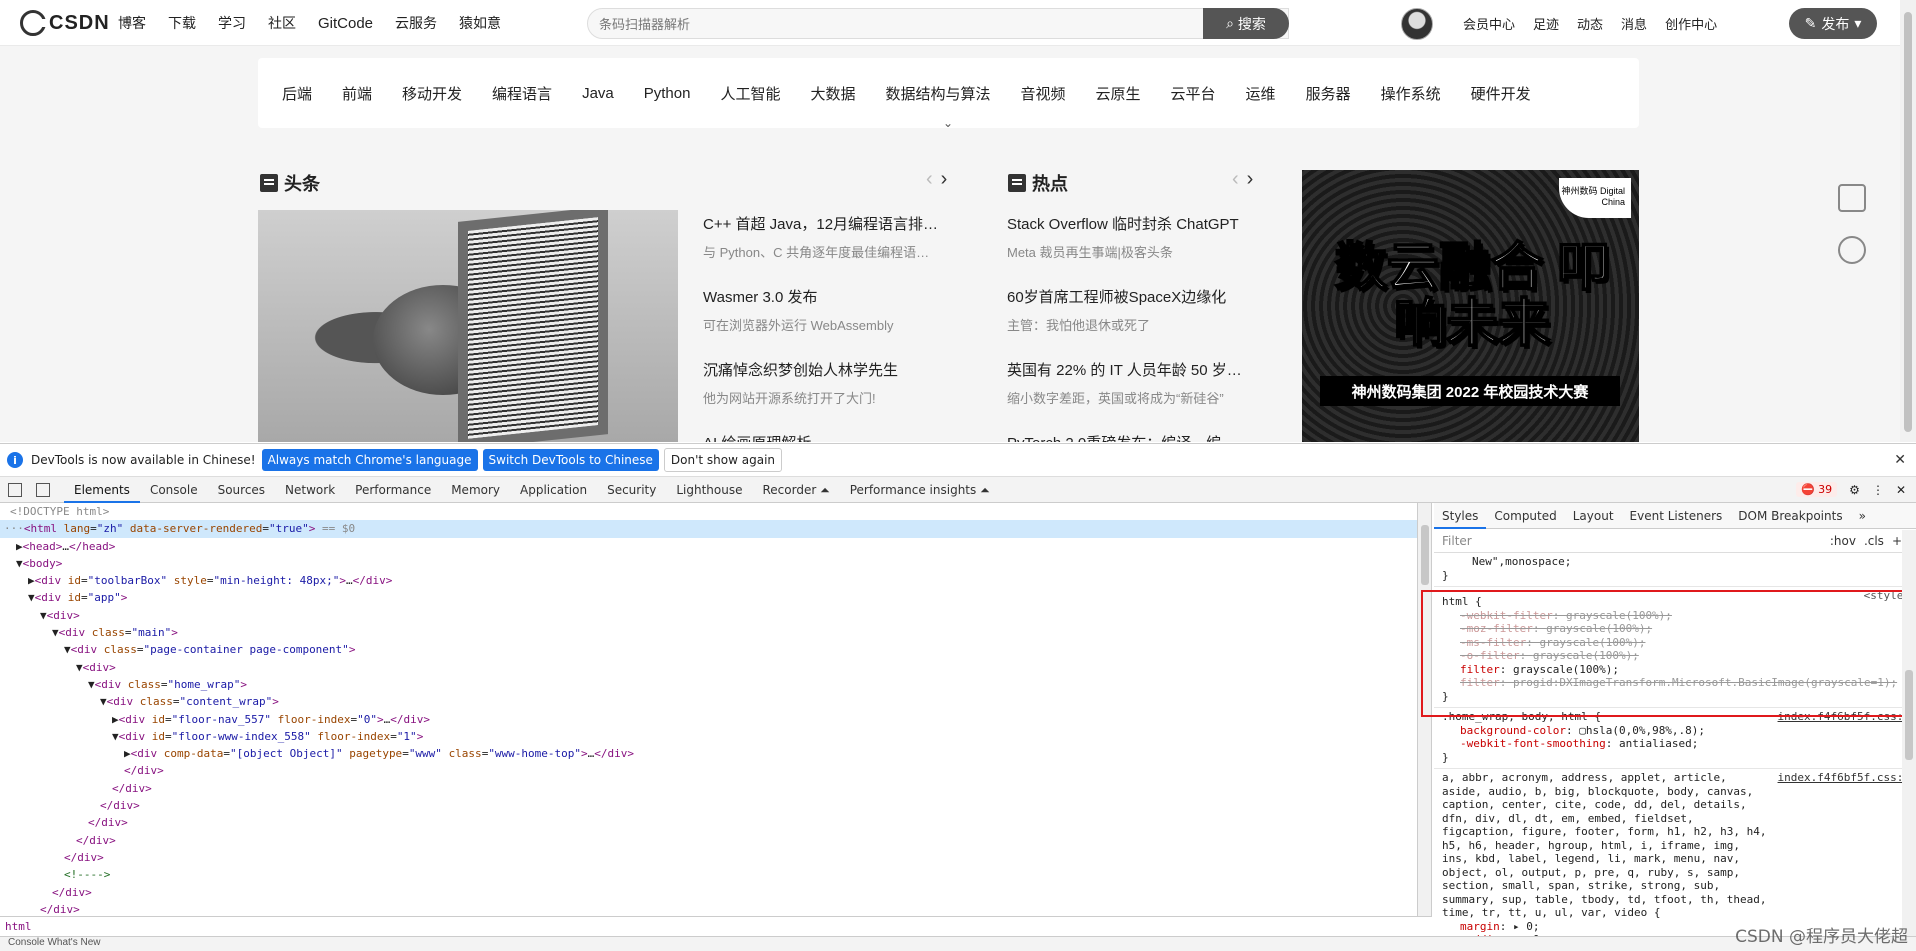  I want to click on style-rule: New",monospace;}, so click(1675, 570).